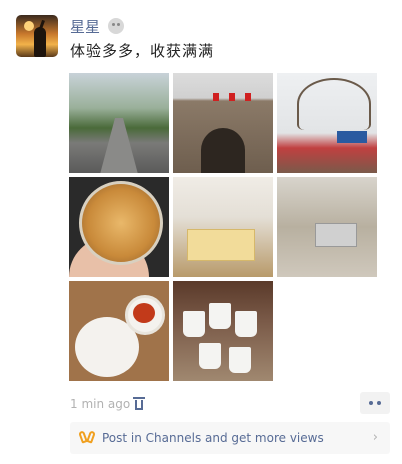 The width and height of the screenshot is (402, 464). What do you see at coordinates (29, 26) in the screenshot?
I see `avatar-sun` at bounding box center [29, 26].